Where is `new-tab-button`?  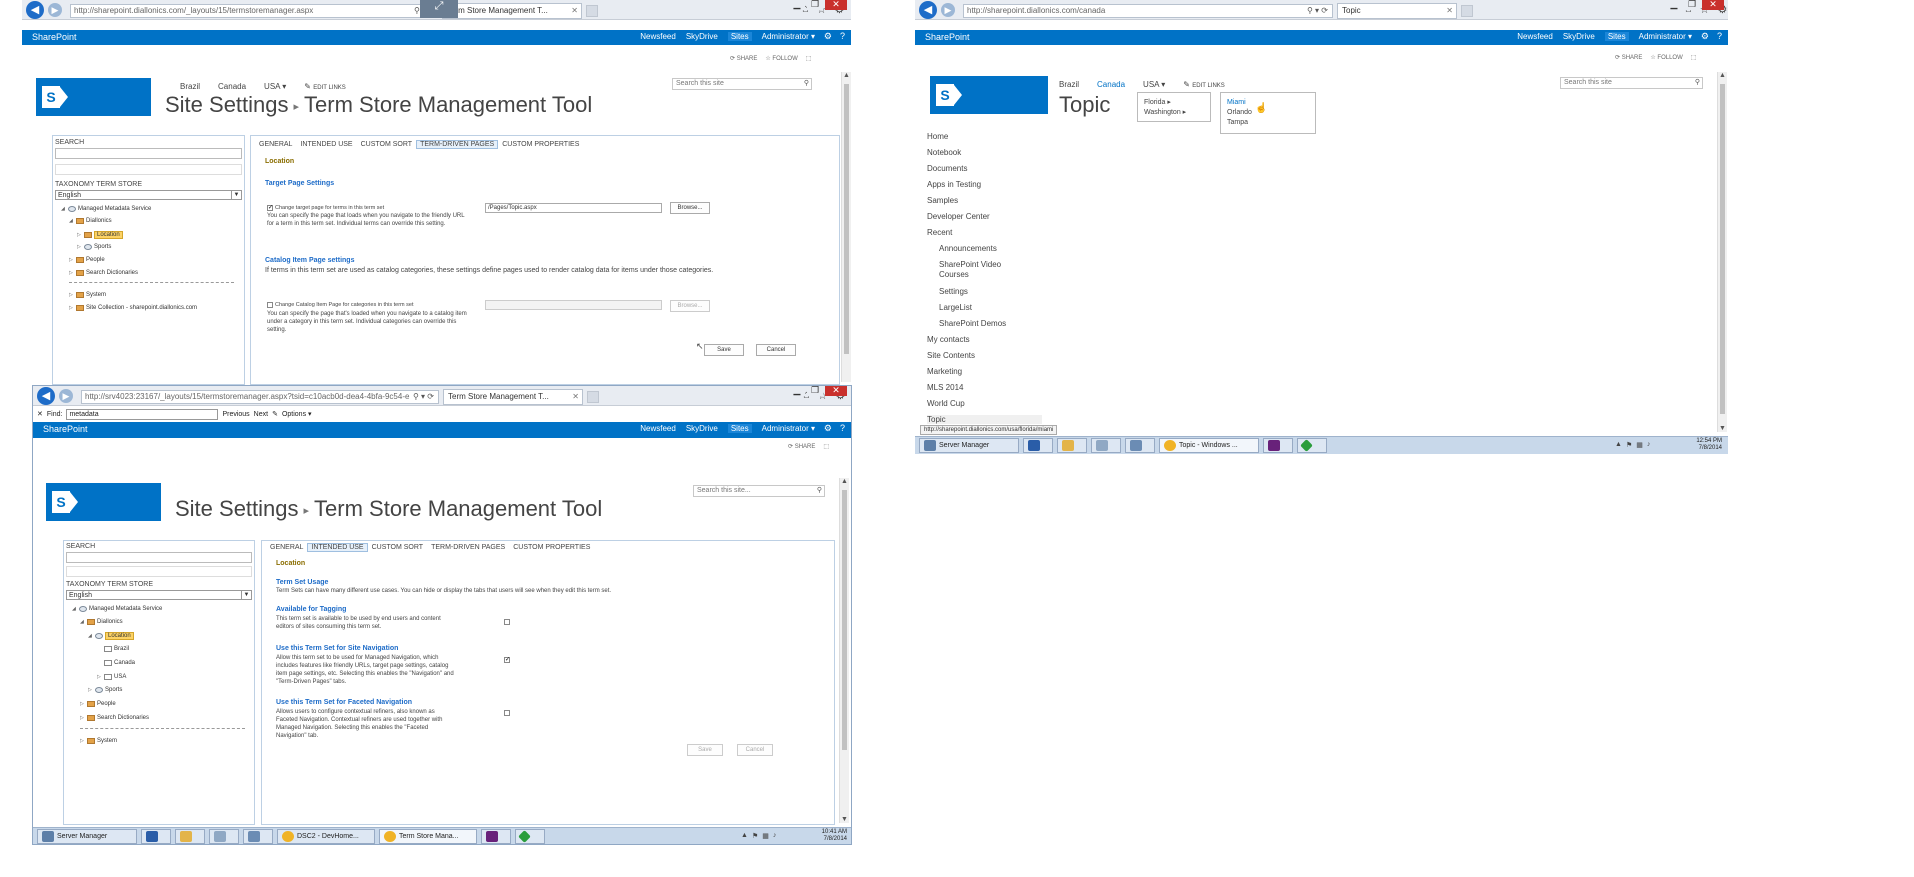
new-tab-button is located at coordinates (1467, 11).